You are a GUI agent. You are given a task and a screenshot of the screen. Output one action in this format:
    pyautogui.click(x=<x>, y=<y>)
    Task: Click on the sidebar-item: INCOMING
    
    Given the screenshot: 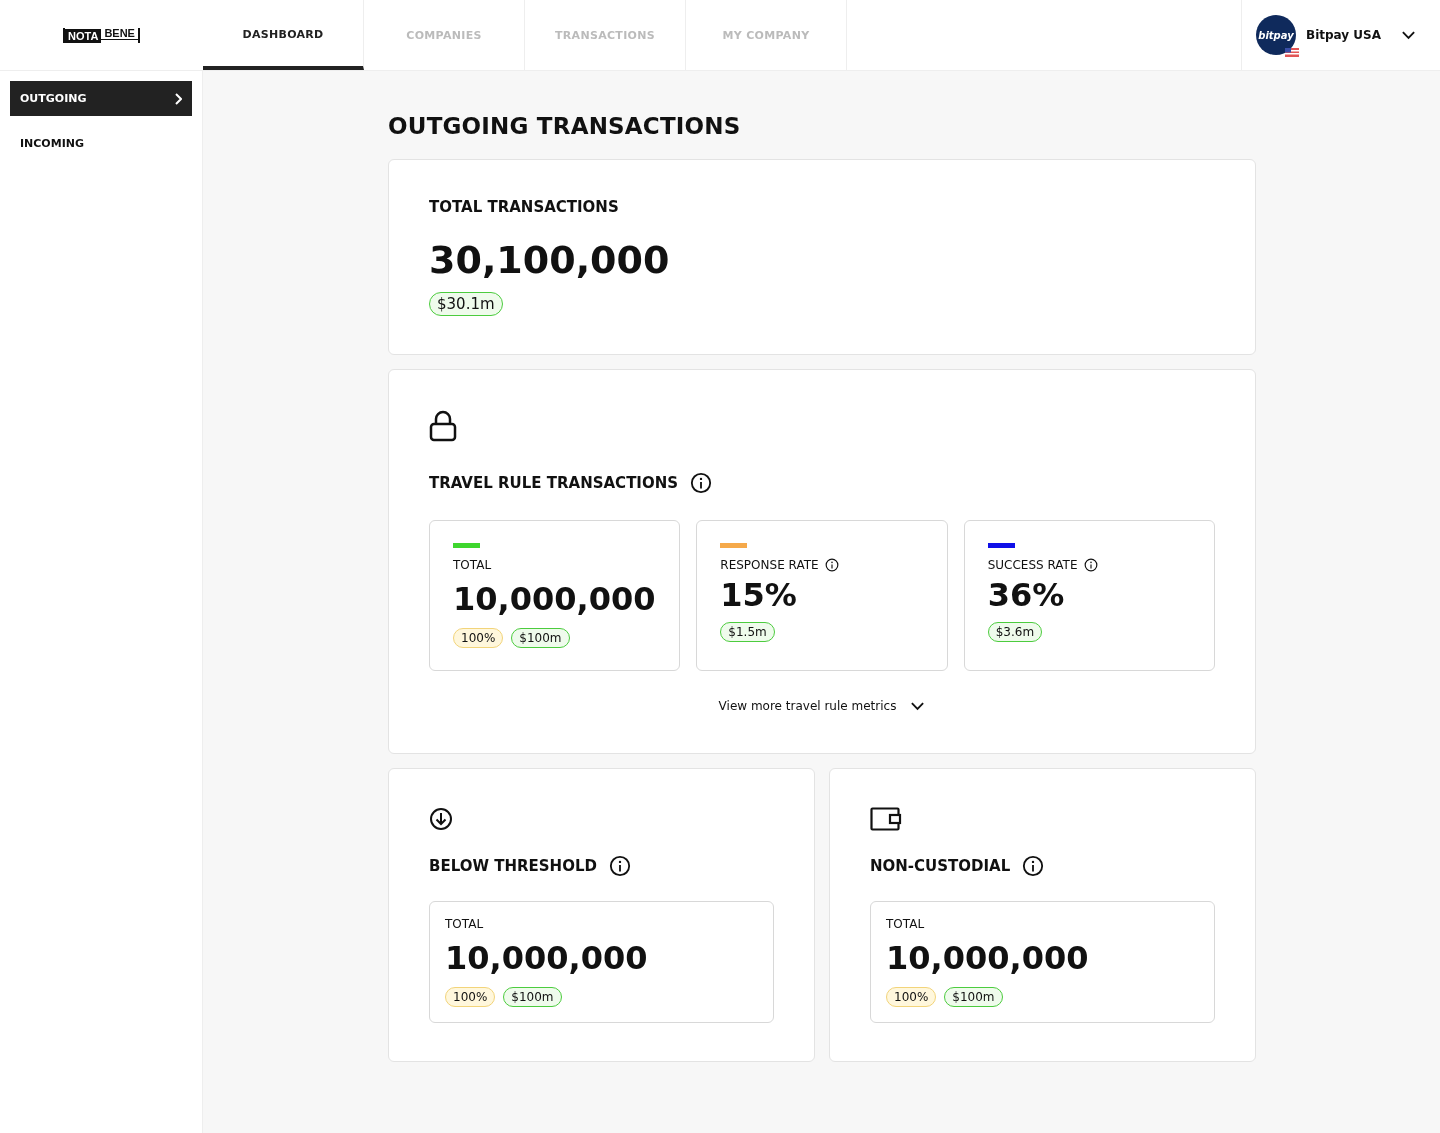 What is the action you would take?
    pyautogui.click(x=101, y=143)
    